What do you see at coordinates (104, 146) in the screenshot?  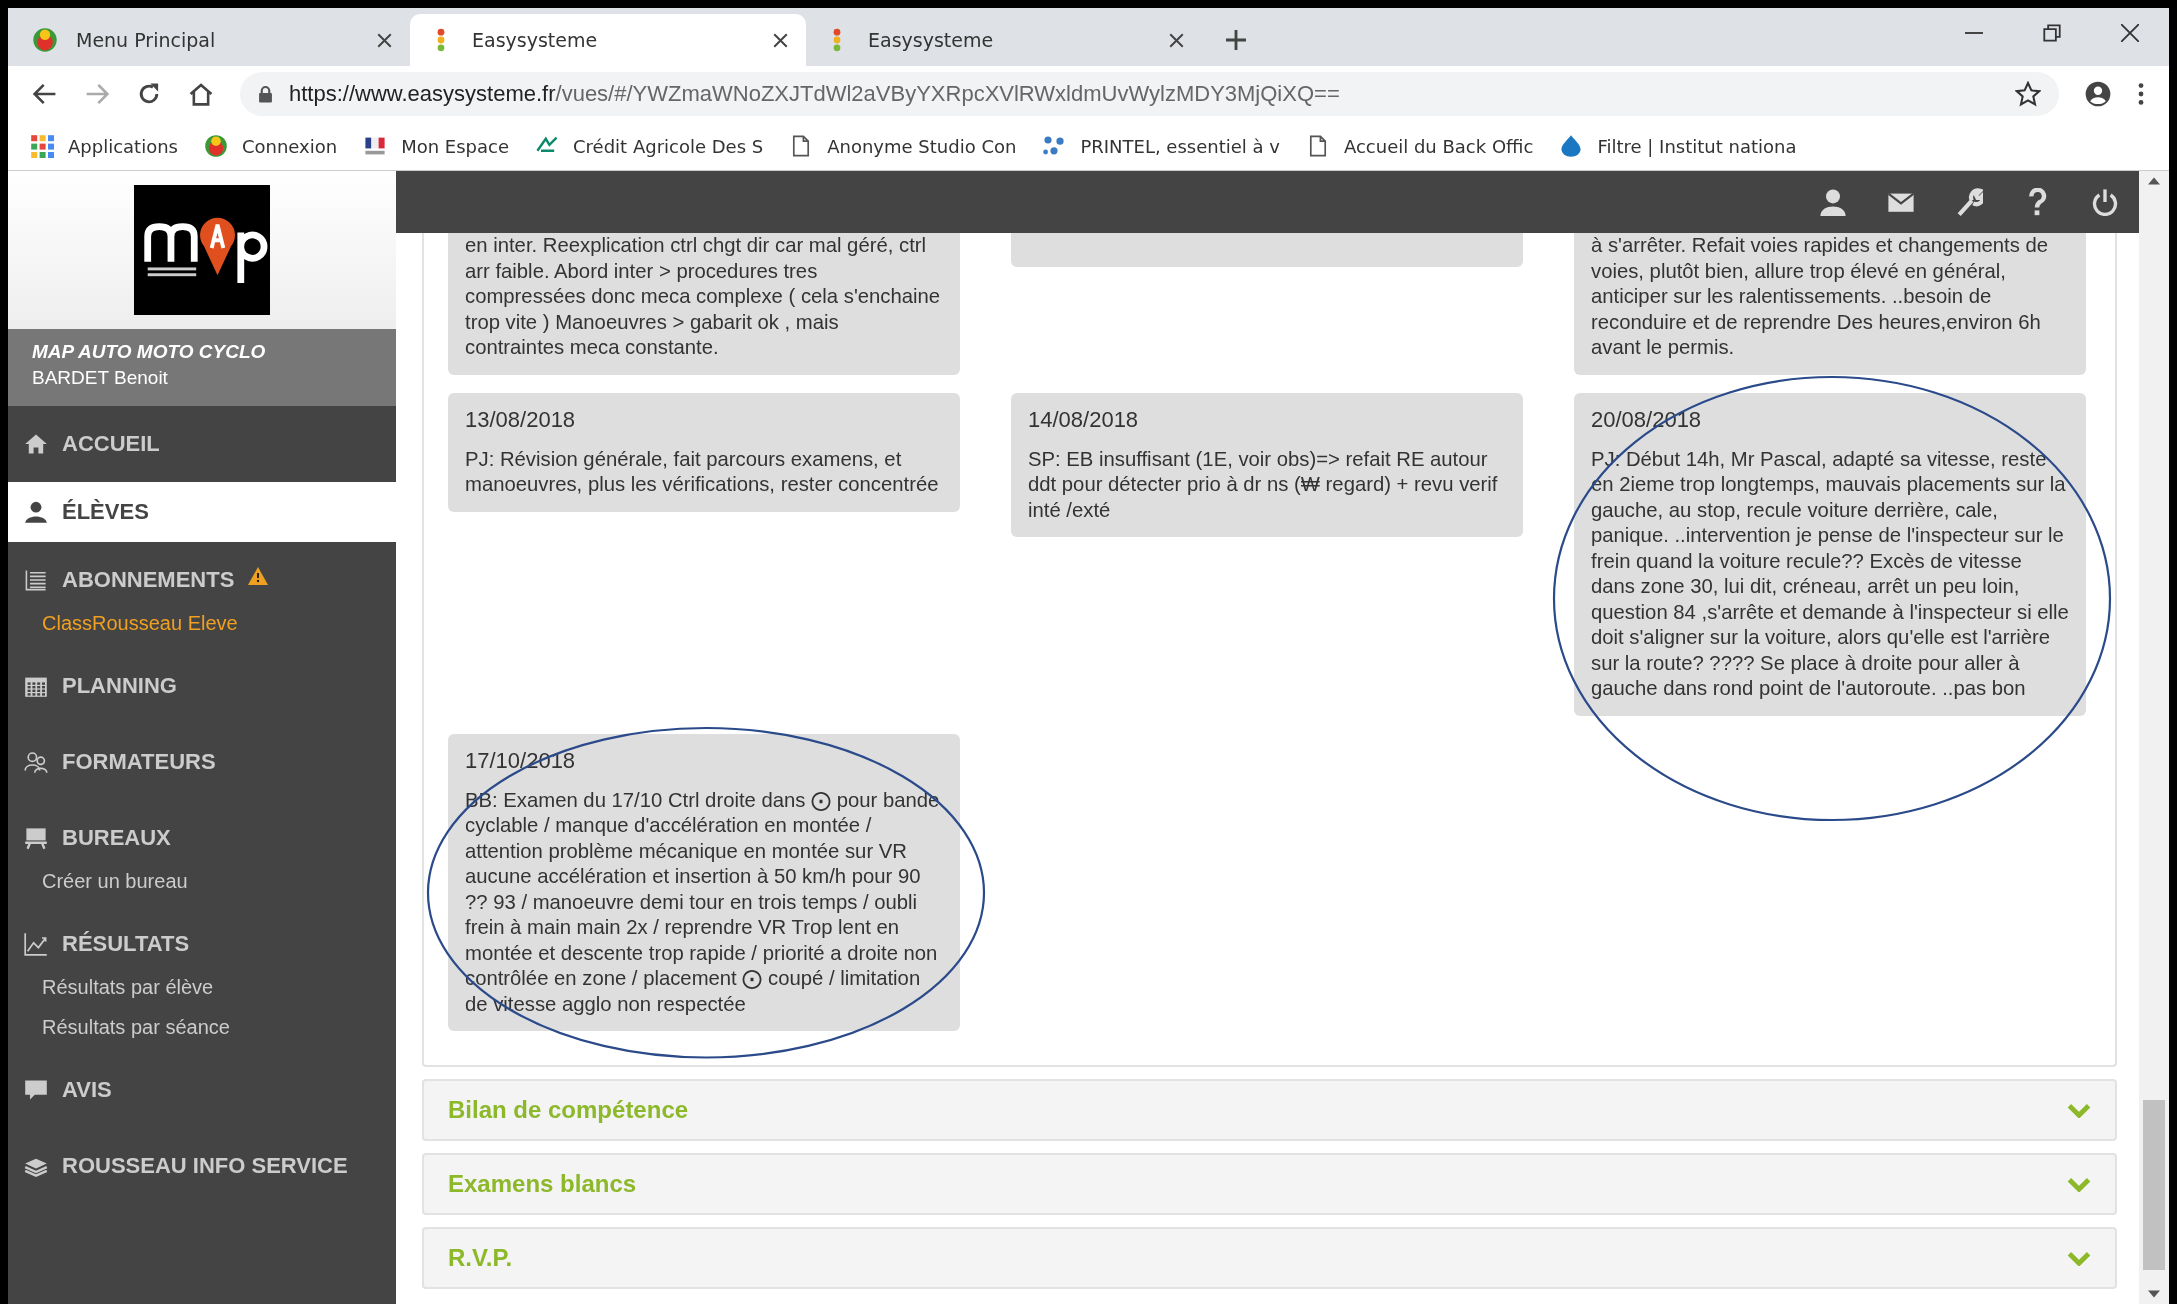 I see `bookmark: Applications` at bounding box center [104, 146].